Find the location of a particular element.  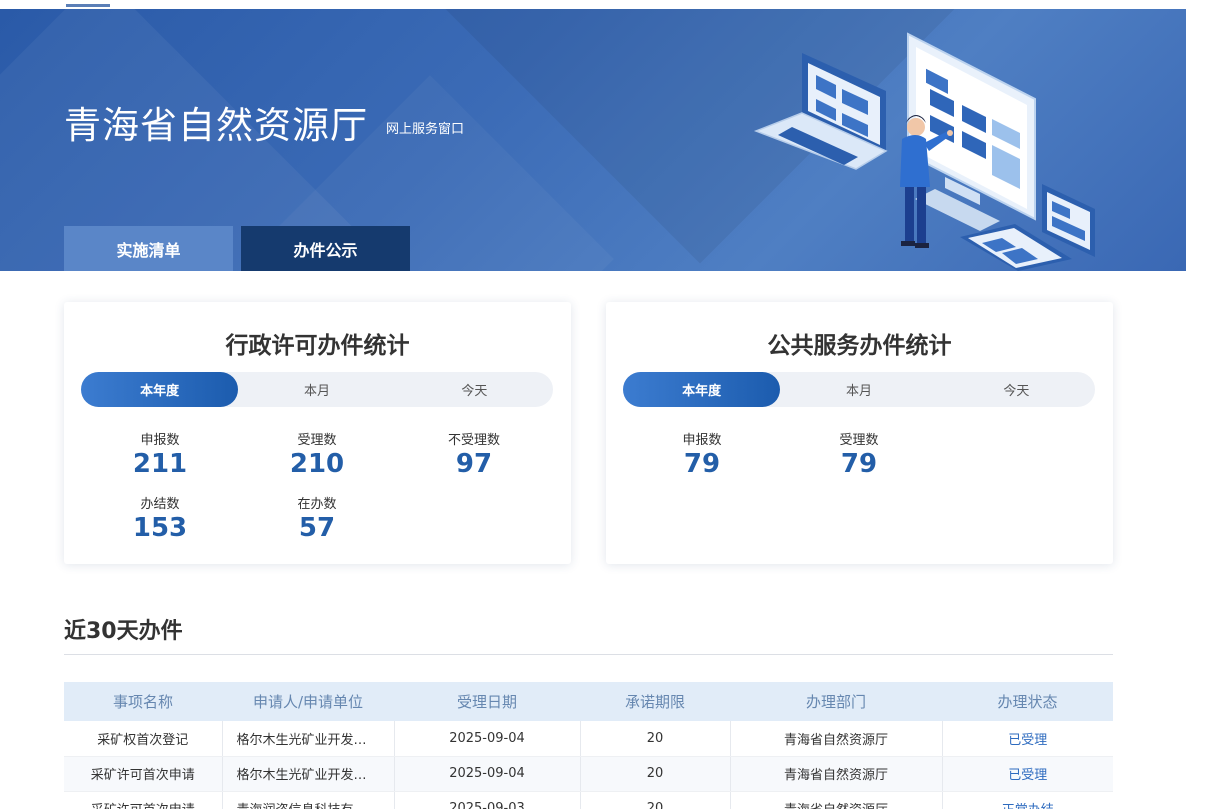

stat-value: 57 is located at coordinates (317, 528).